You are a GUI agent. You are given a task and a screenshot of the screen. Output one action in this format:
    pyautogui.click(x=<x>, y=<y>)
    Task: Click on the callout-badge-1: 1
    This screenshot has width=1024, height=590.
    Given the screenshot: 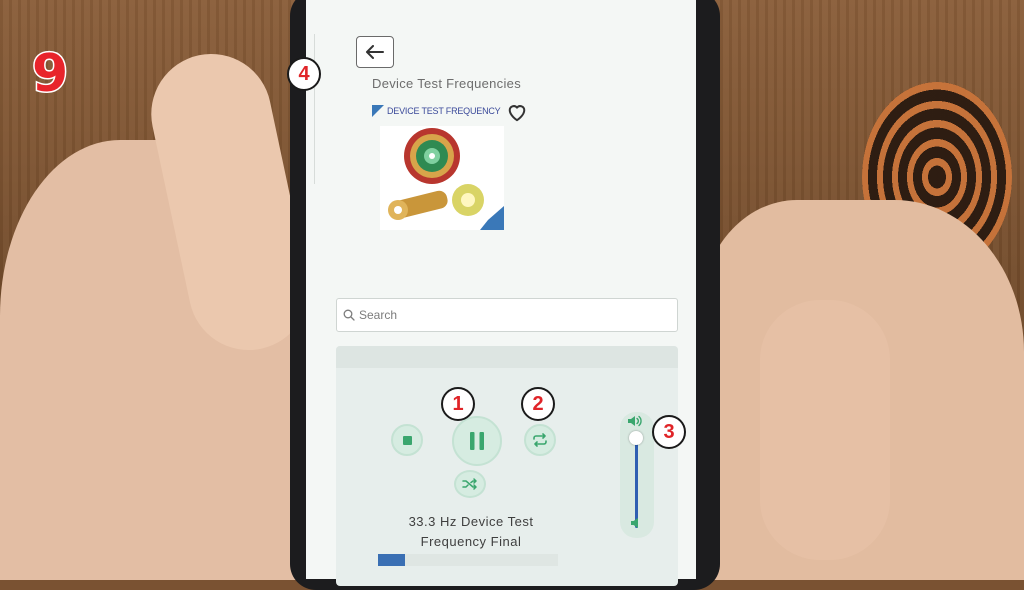 What is the action you would take?
    pyautogui.click(x=458, y=404)
    